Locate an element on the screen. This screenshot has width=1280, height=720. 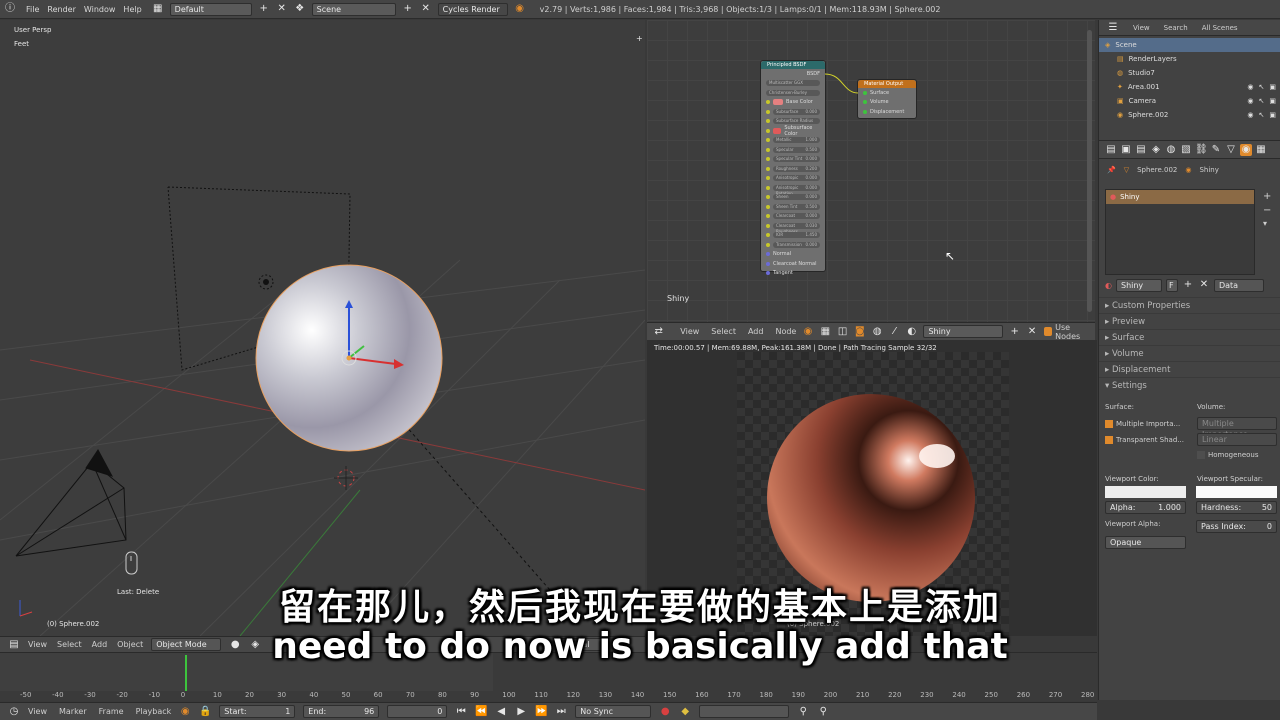
outliner-tab-view: View is located at coordinates (1141, 28).